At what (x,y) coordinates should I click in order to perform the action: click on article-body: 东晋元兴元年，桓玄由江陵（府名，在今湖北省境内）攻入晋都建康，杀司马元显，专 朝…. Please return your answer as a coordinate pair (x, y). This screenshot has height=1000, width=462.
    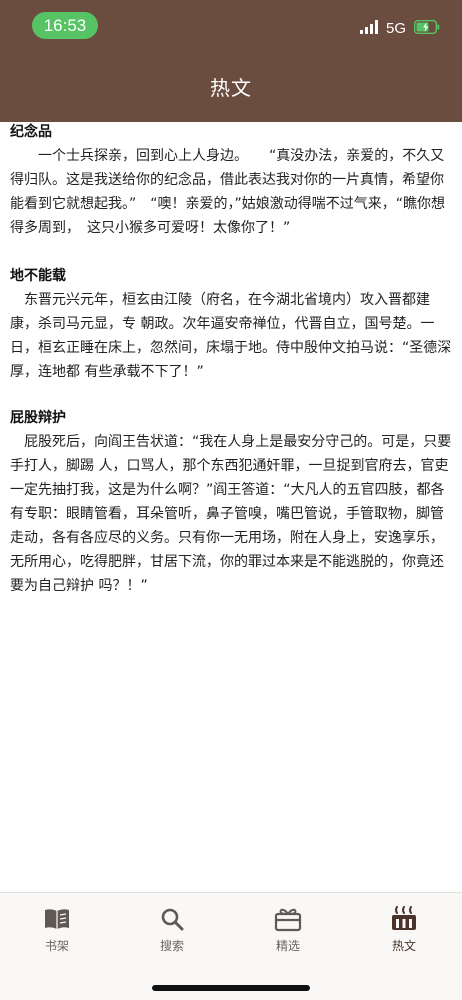
    Looking at the image, I should click on (231, 336).